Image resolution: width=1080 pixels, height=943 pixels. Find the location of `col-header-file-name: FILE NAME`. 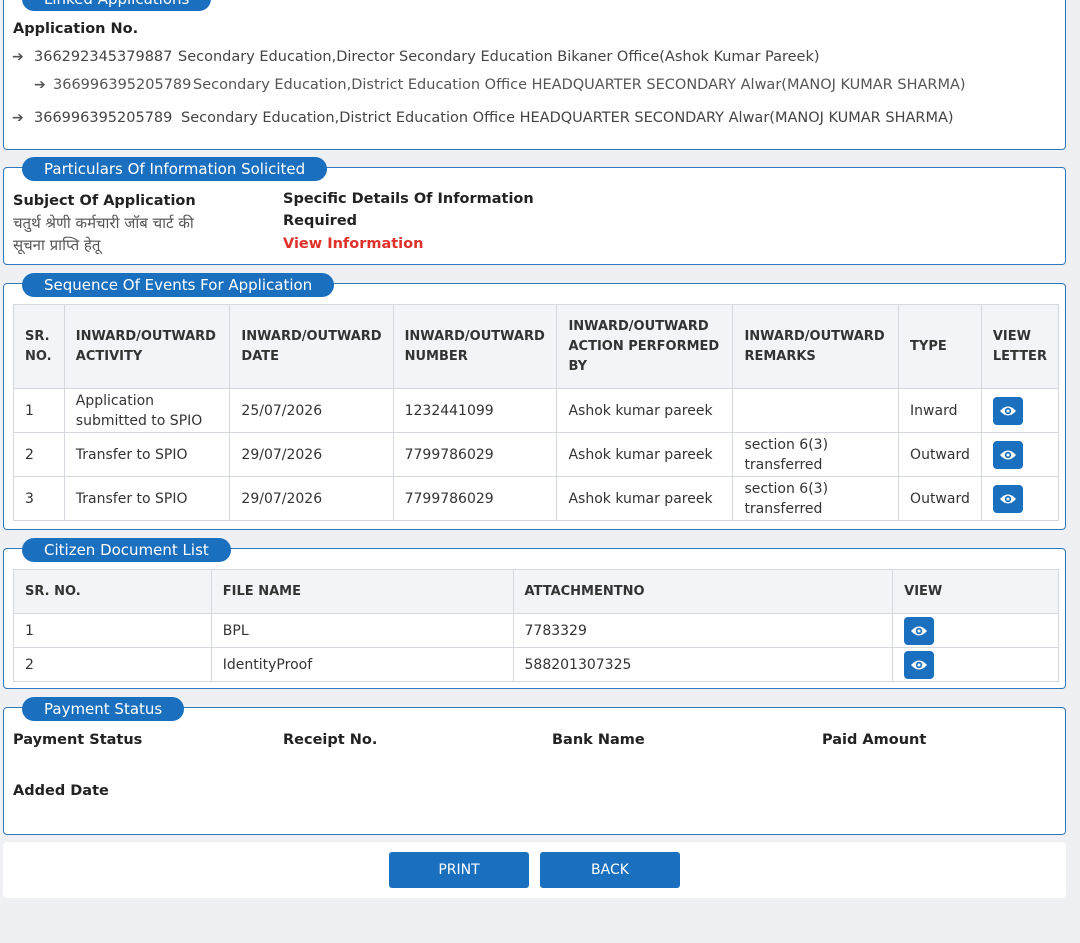

col-header-file-name: FILE NAME is located at coordinates (362, 591).